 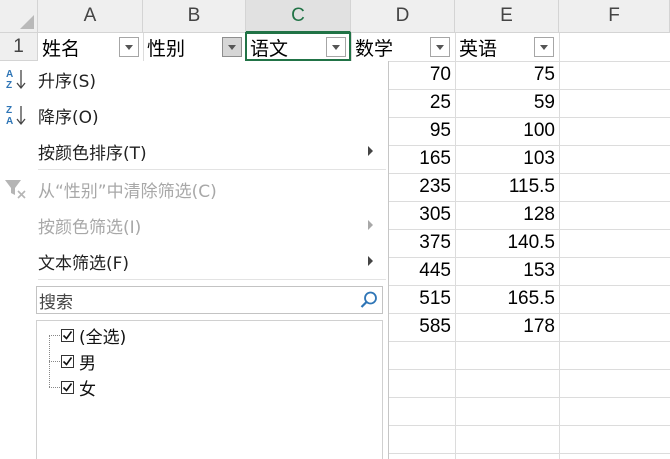 What do you see at coordinates (92, 153) in the screenshot?
I see `menu-item-label: 按颜色排序(T)` at bounding box center [92, 153].